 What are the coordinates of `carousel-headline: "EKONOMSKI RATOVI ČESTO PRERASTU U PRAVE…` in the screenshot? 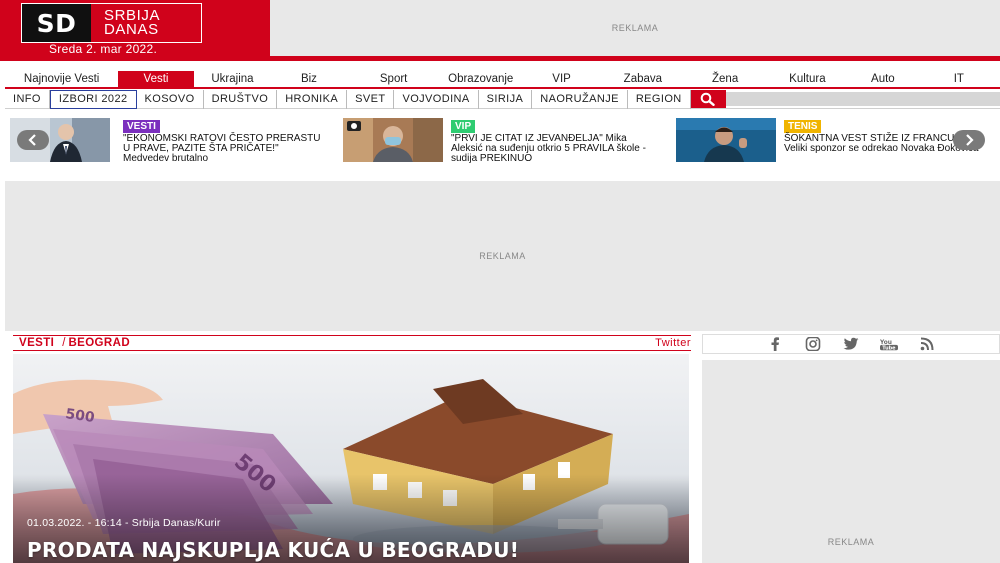 It's located at (223, 149).